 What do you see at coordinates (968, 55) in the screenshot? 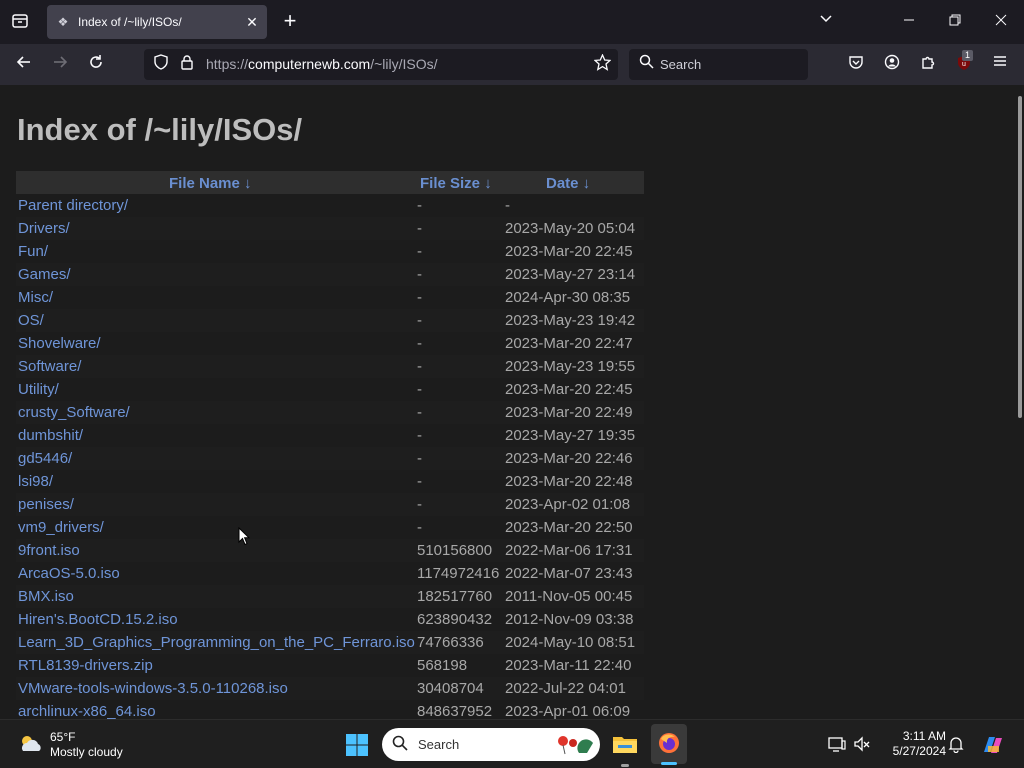
I see `extension-badge-count: 1` at bounding box center [968, 55].